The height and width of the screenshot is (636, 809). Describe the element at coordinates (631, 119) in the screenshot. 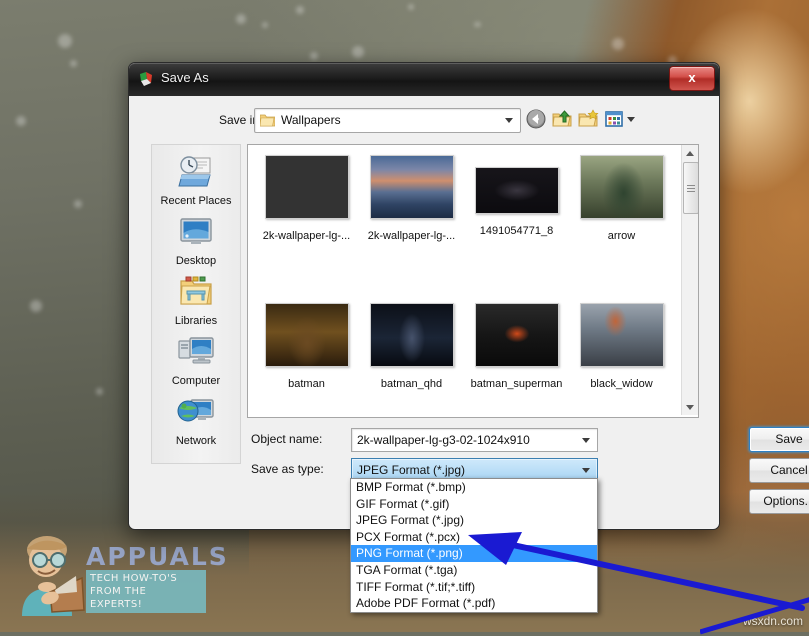

I see `views-chevron-down-icon` at that location.